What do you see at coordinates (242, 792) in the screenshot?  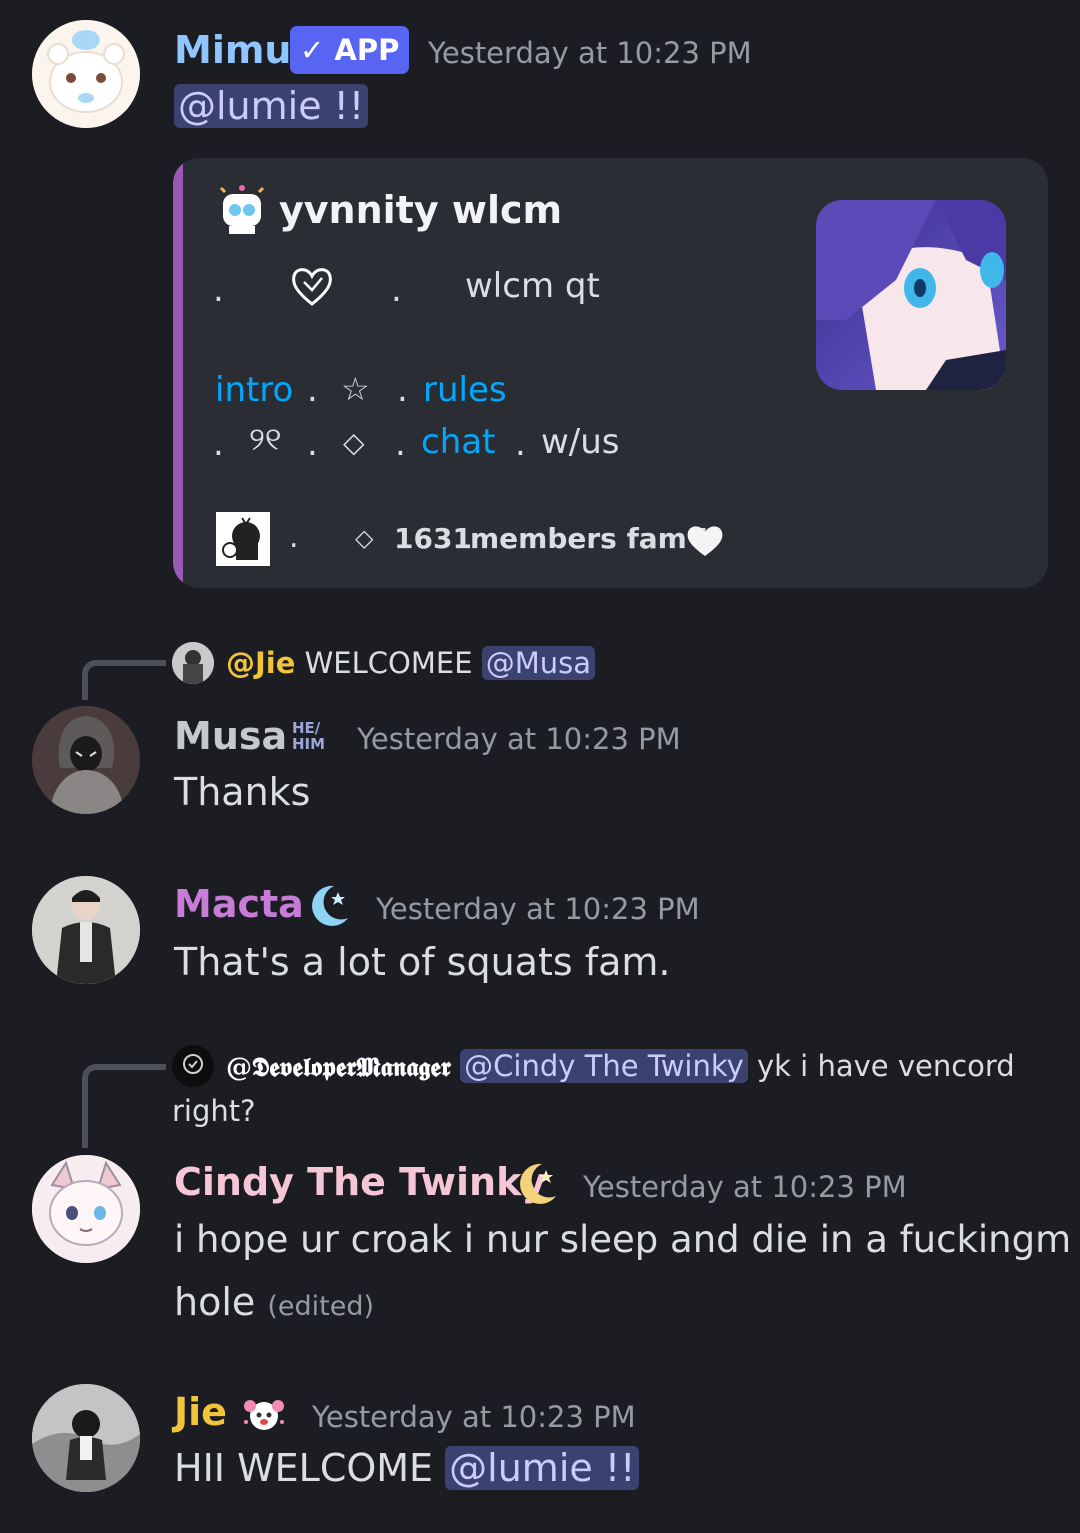 I see `message-text: Thanks` at bounding box center [242, 792].